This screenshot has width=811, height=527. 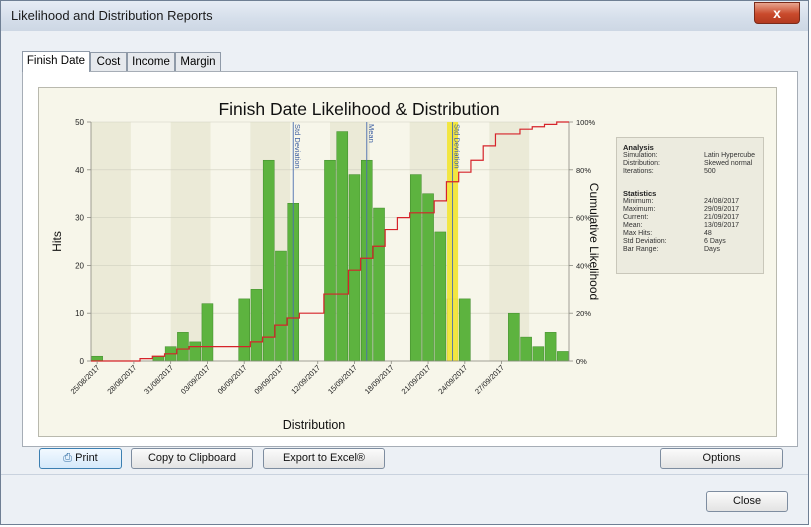 I want to click on statistics-value: 29/09/2017, so click(x=722, y=209).